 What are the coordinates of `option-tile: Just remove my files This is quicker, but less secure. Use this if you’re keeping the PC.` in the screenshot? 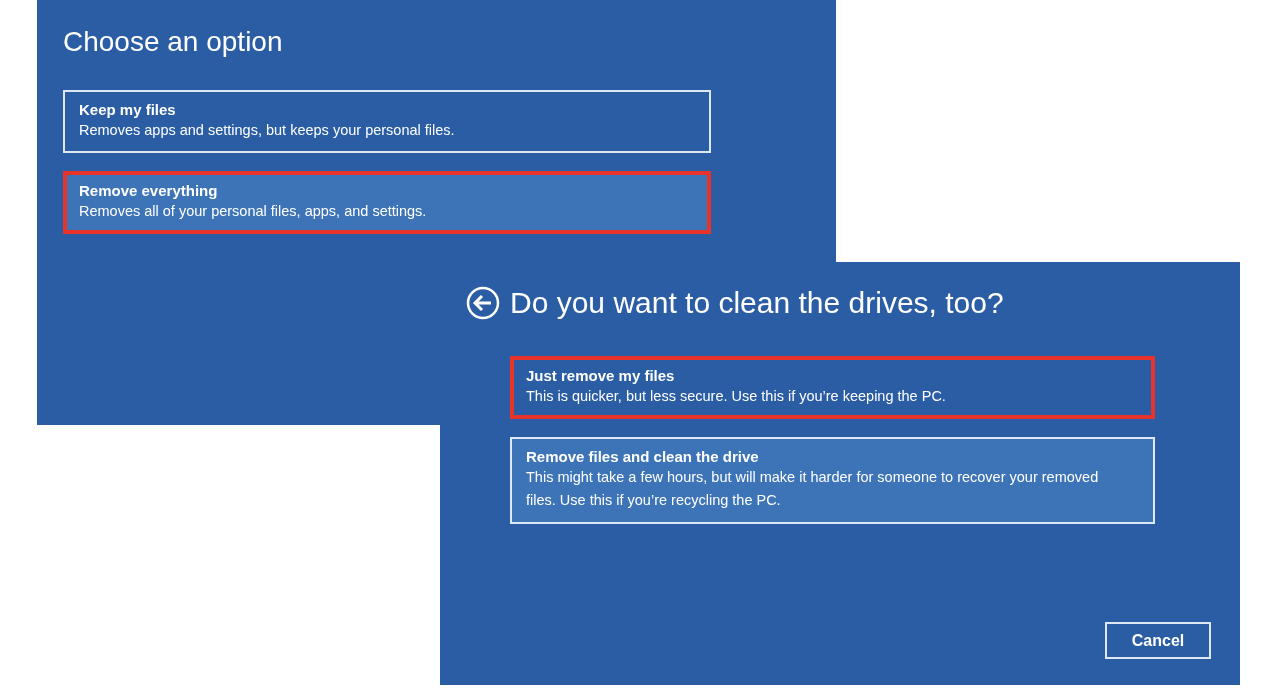 It's located at (832, 388).